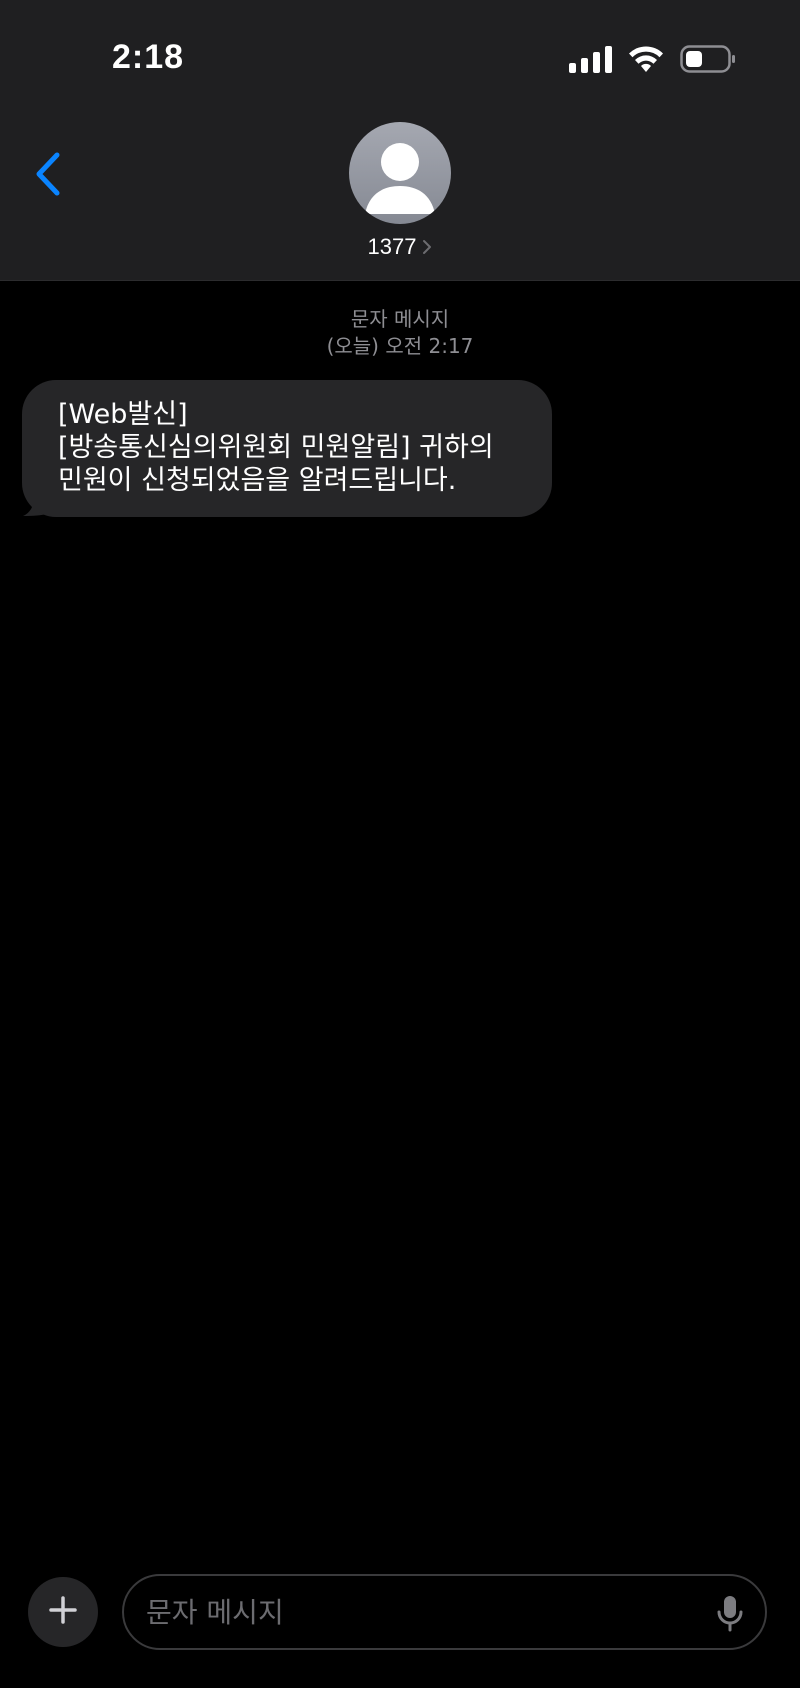 The image size is (800, 1688). I want to click on microphone-icon, so click(730, 1617).